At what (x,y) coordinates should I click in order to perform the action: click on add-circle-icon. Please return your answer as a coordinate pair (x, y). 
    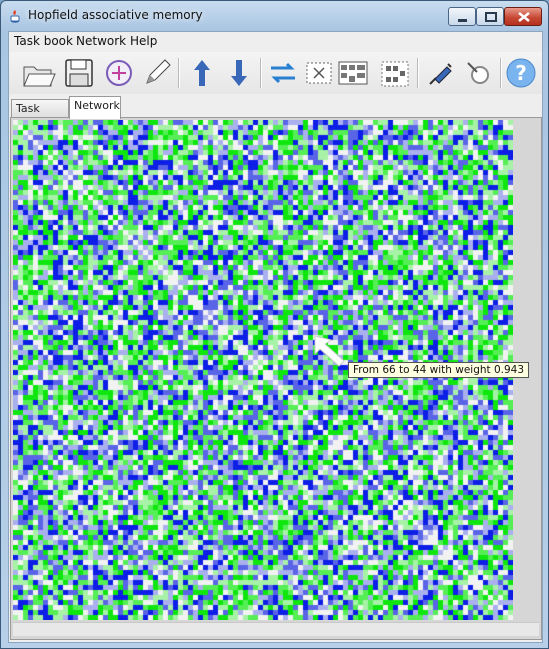
    Looking at the image, I should click on (119, 73).